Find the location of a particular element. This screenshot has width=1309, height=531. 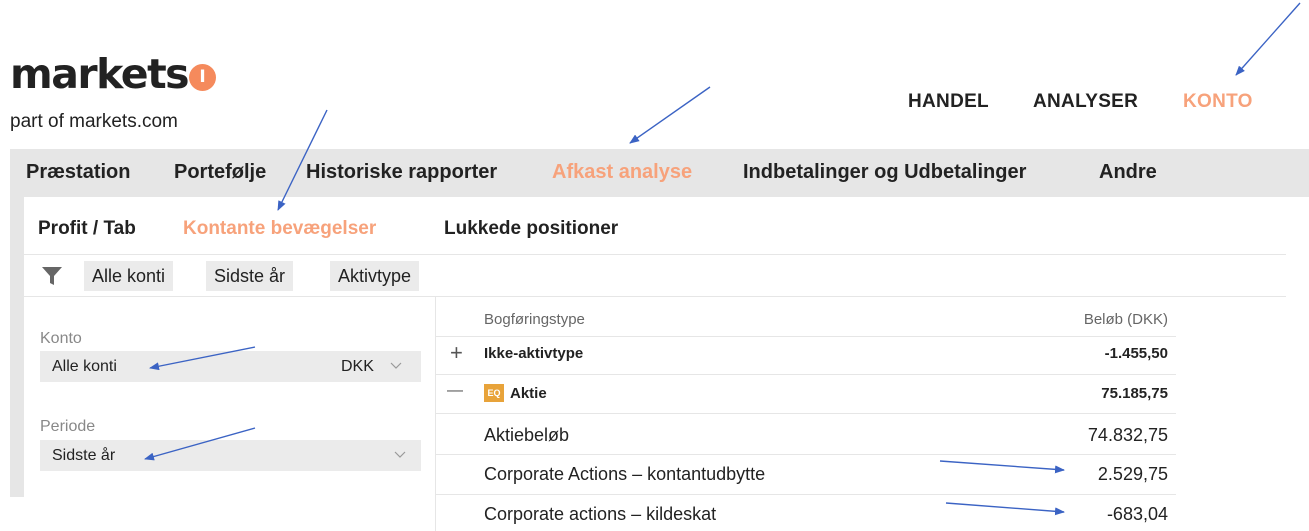

filter-chip-aktivtype: Aktivtype is located at coordinates (375, 276).